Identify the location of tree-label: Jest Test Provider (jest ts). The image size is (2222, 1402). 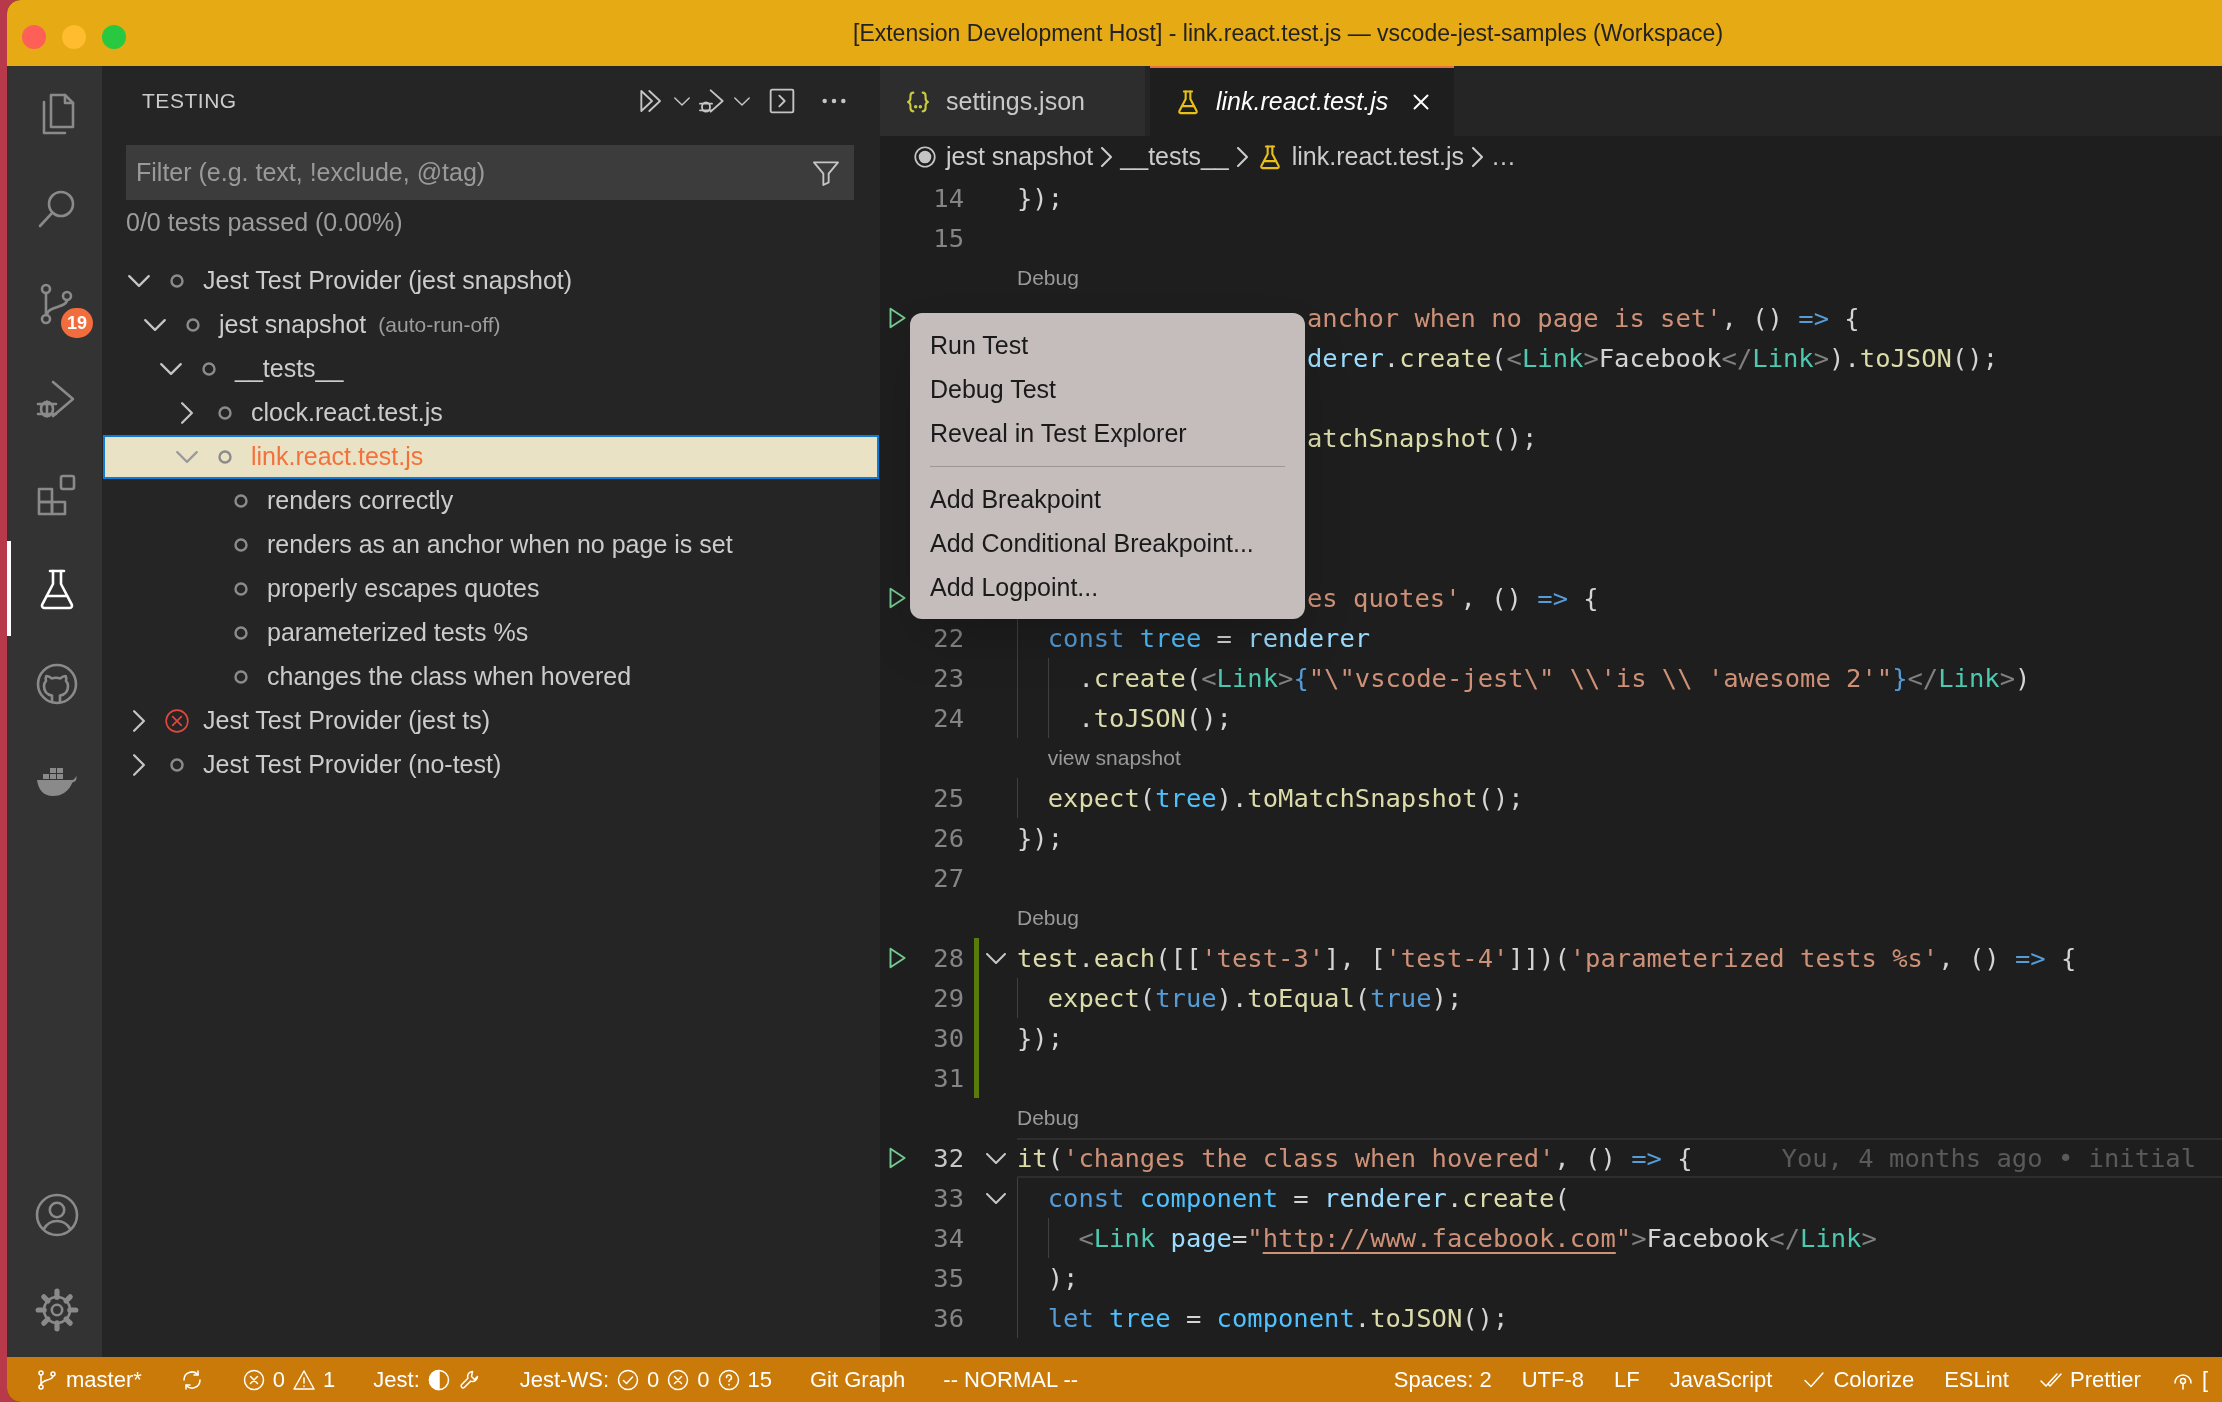
(347, 721).